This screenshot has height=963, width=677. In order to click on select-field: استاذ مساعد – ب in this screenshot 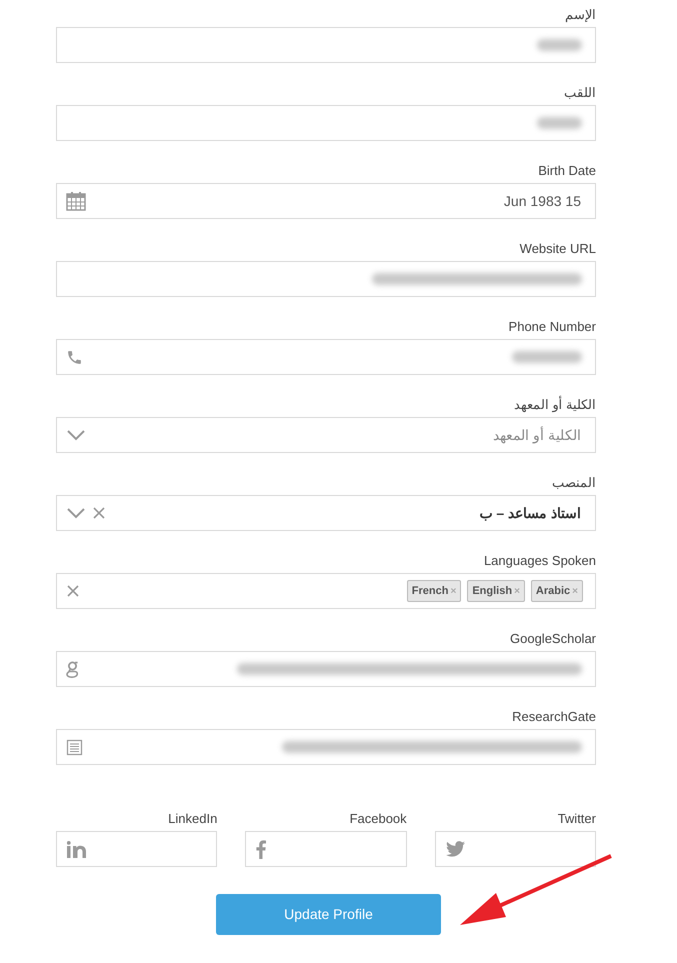, I will do `click(326, 513)`.